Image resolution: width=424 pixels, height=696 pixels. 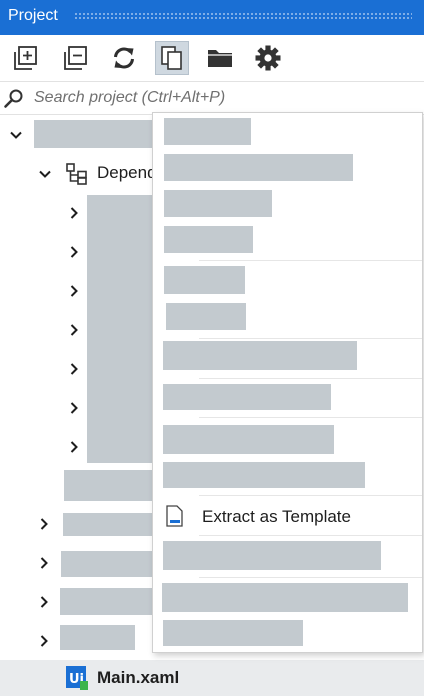 I want to click on open-folder-button, so click(x=220, y=58).